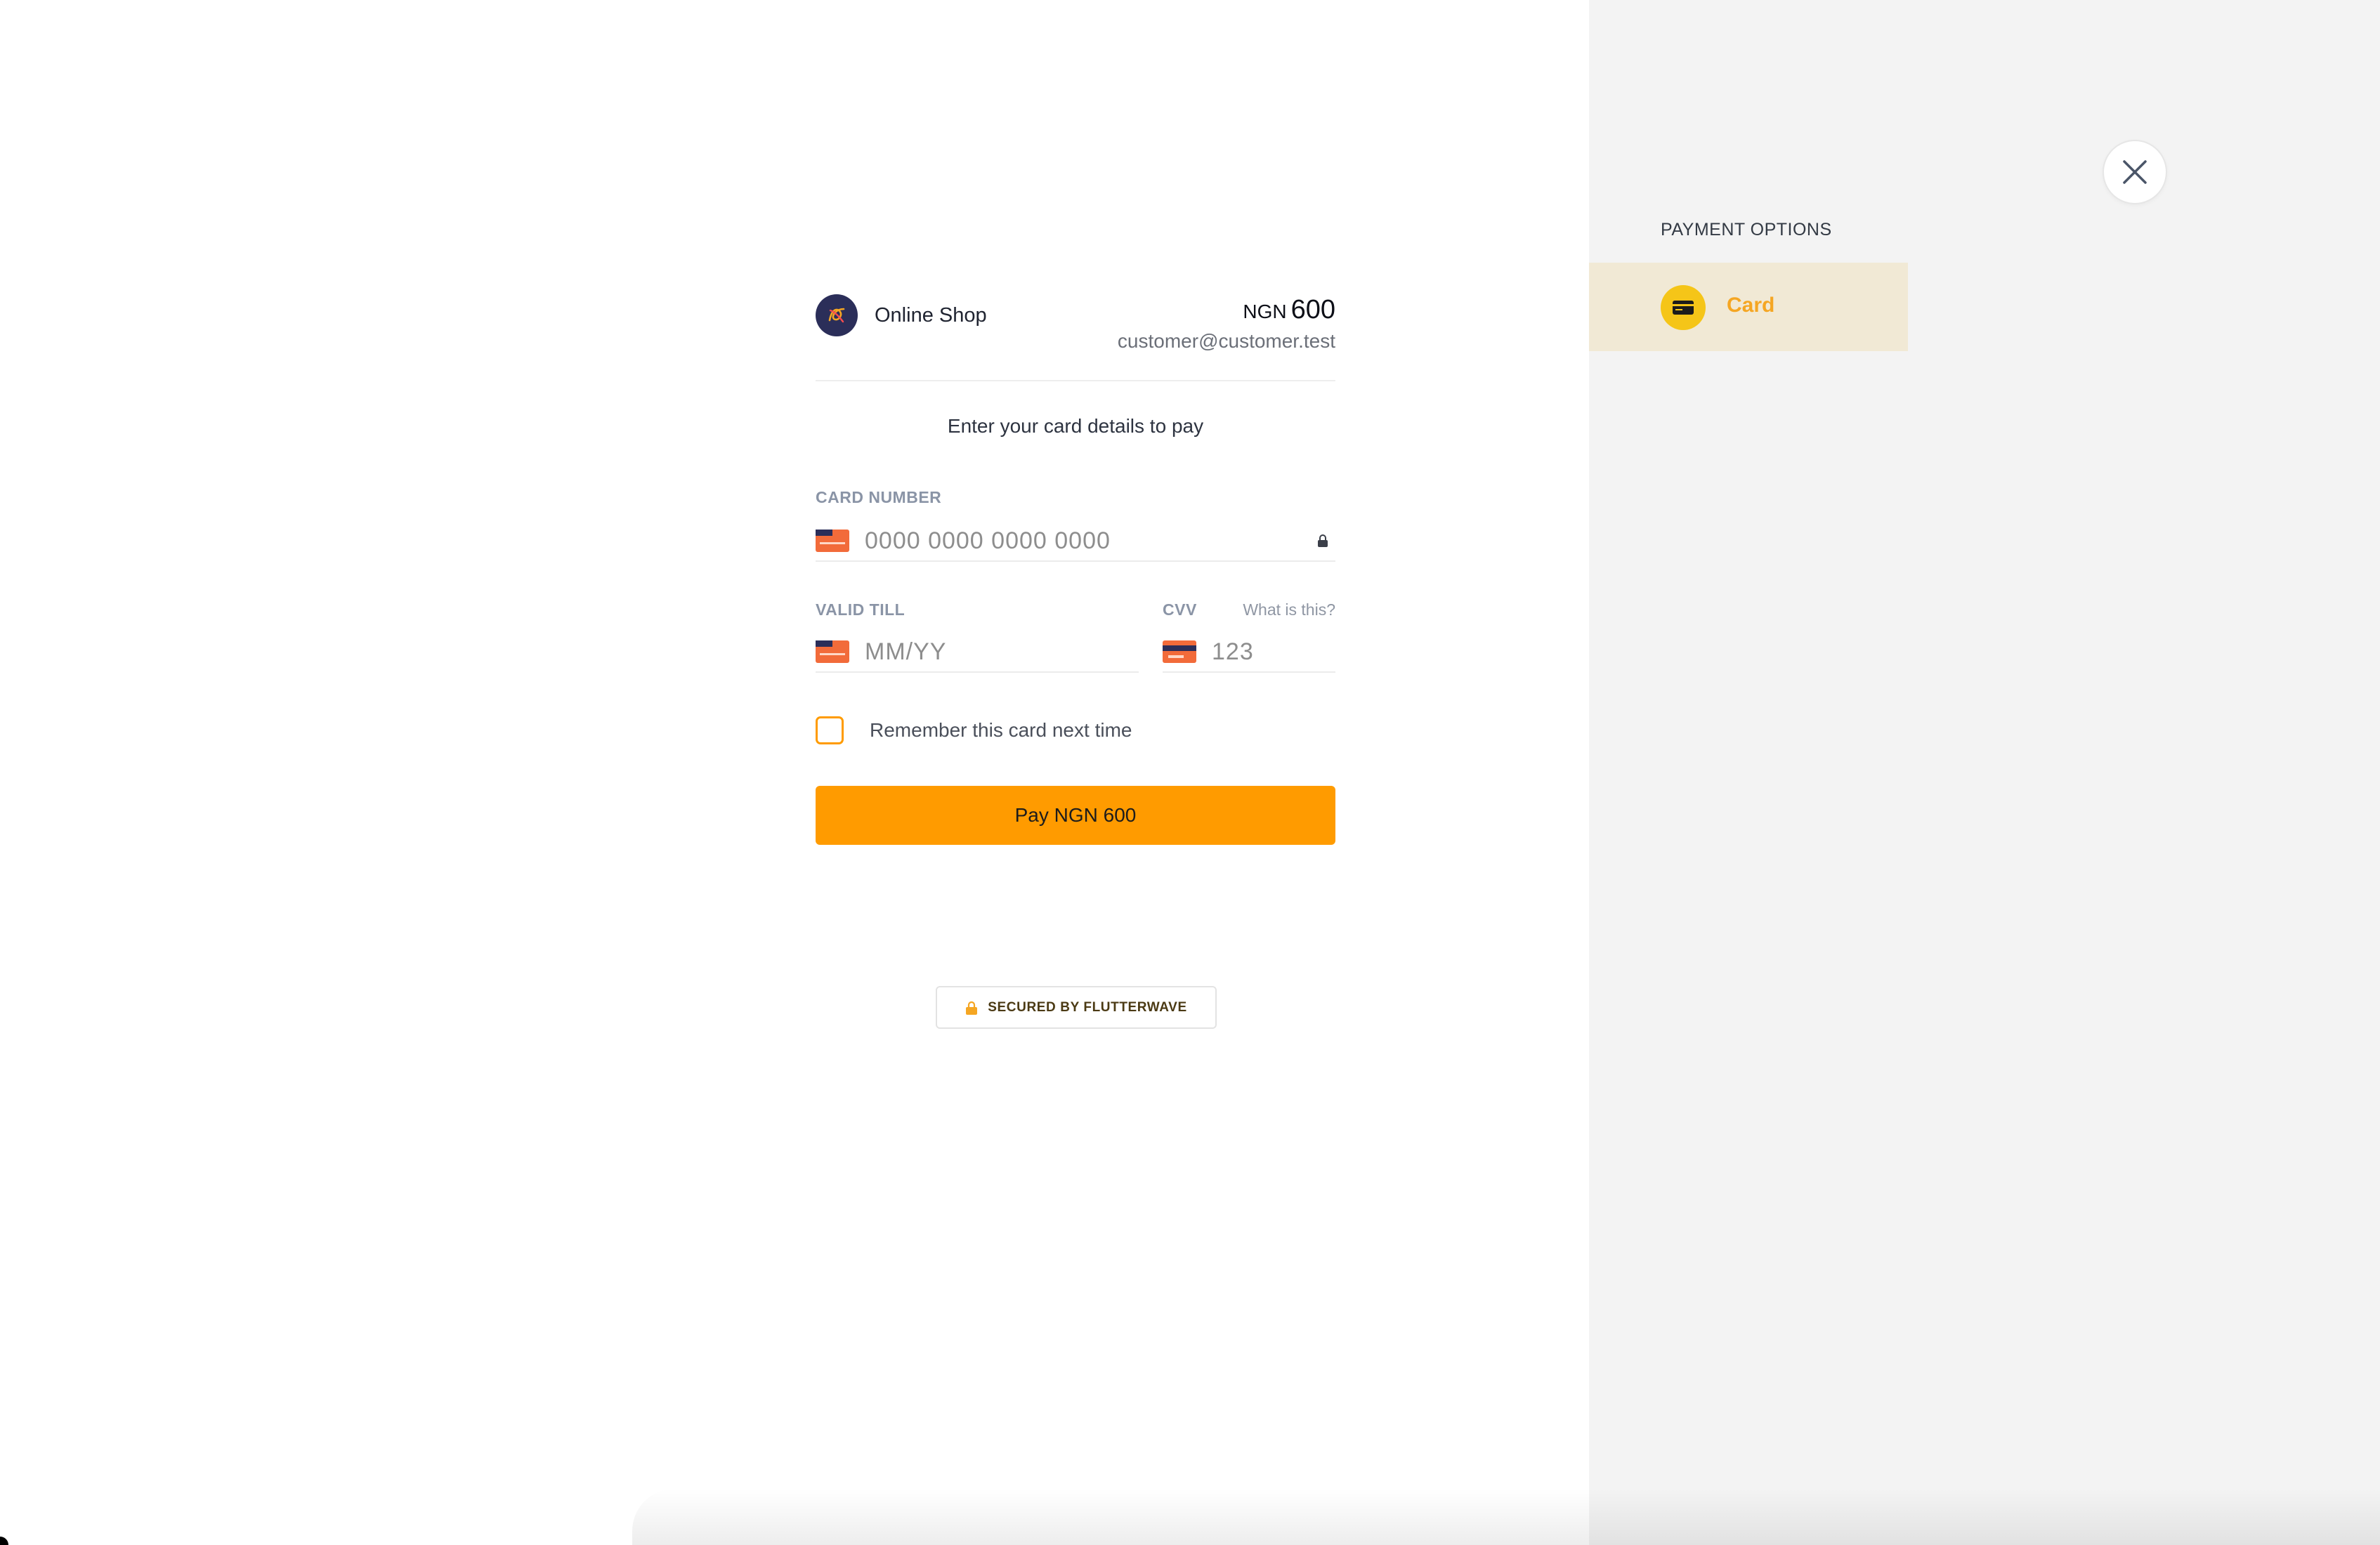 Image resolution: width=2380 pixels, height=1545 pixels. What do you see at coordinates (1751, 305) in the screenshot?
I see `payment-option-label: Card` at bounding box center [1751, 305].